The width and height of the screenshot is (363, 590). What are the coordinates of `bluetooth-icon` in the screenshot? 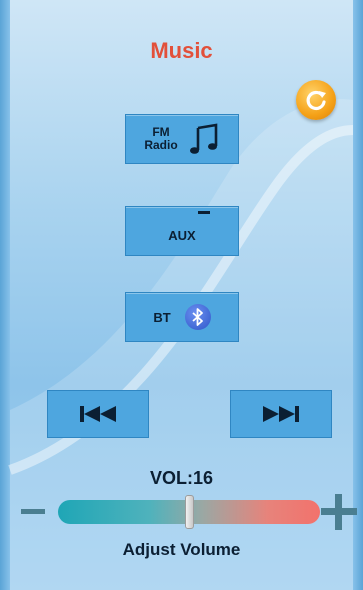 It's located at (197, 317).